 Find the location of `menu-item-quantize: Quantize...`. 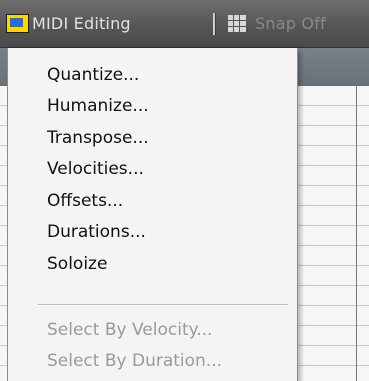

menu-item-quantize: Quantize... is located at coordinates (93, 75).